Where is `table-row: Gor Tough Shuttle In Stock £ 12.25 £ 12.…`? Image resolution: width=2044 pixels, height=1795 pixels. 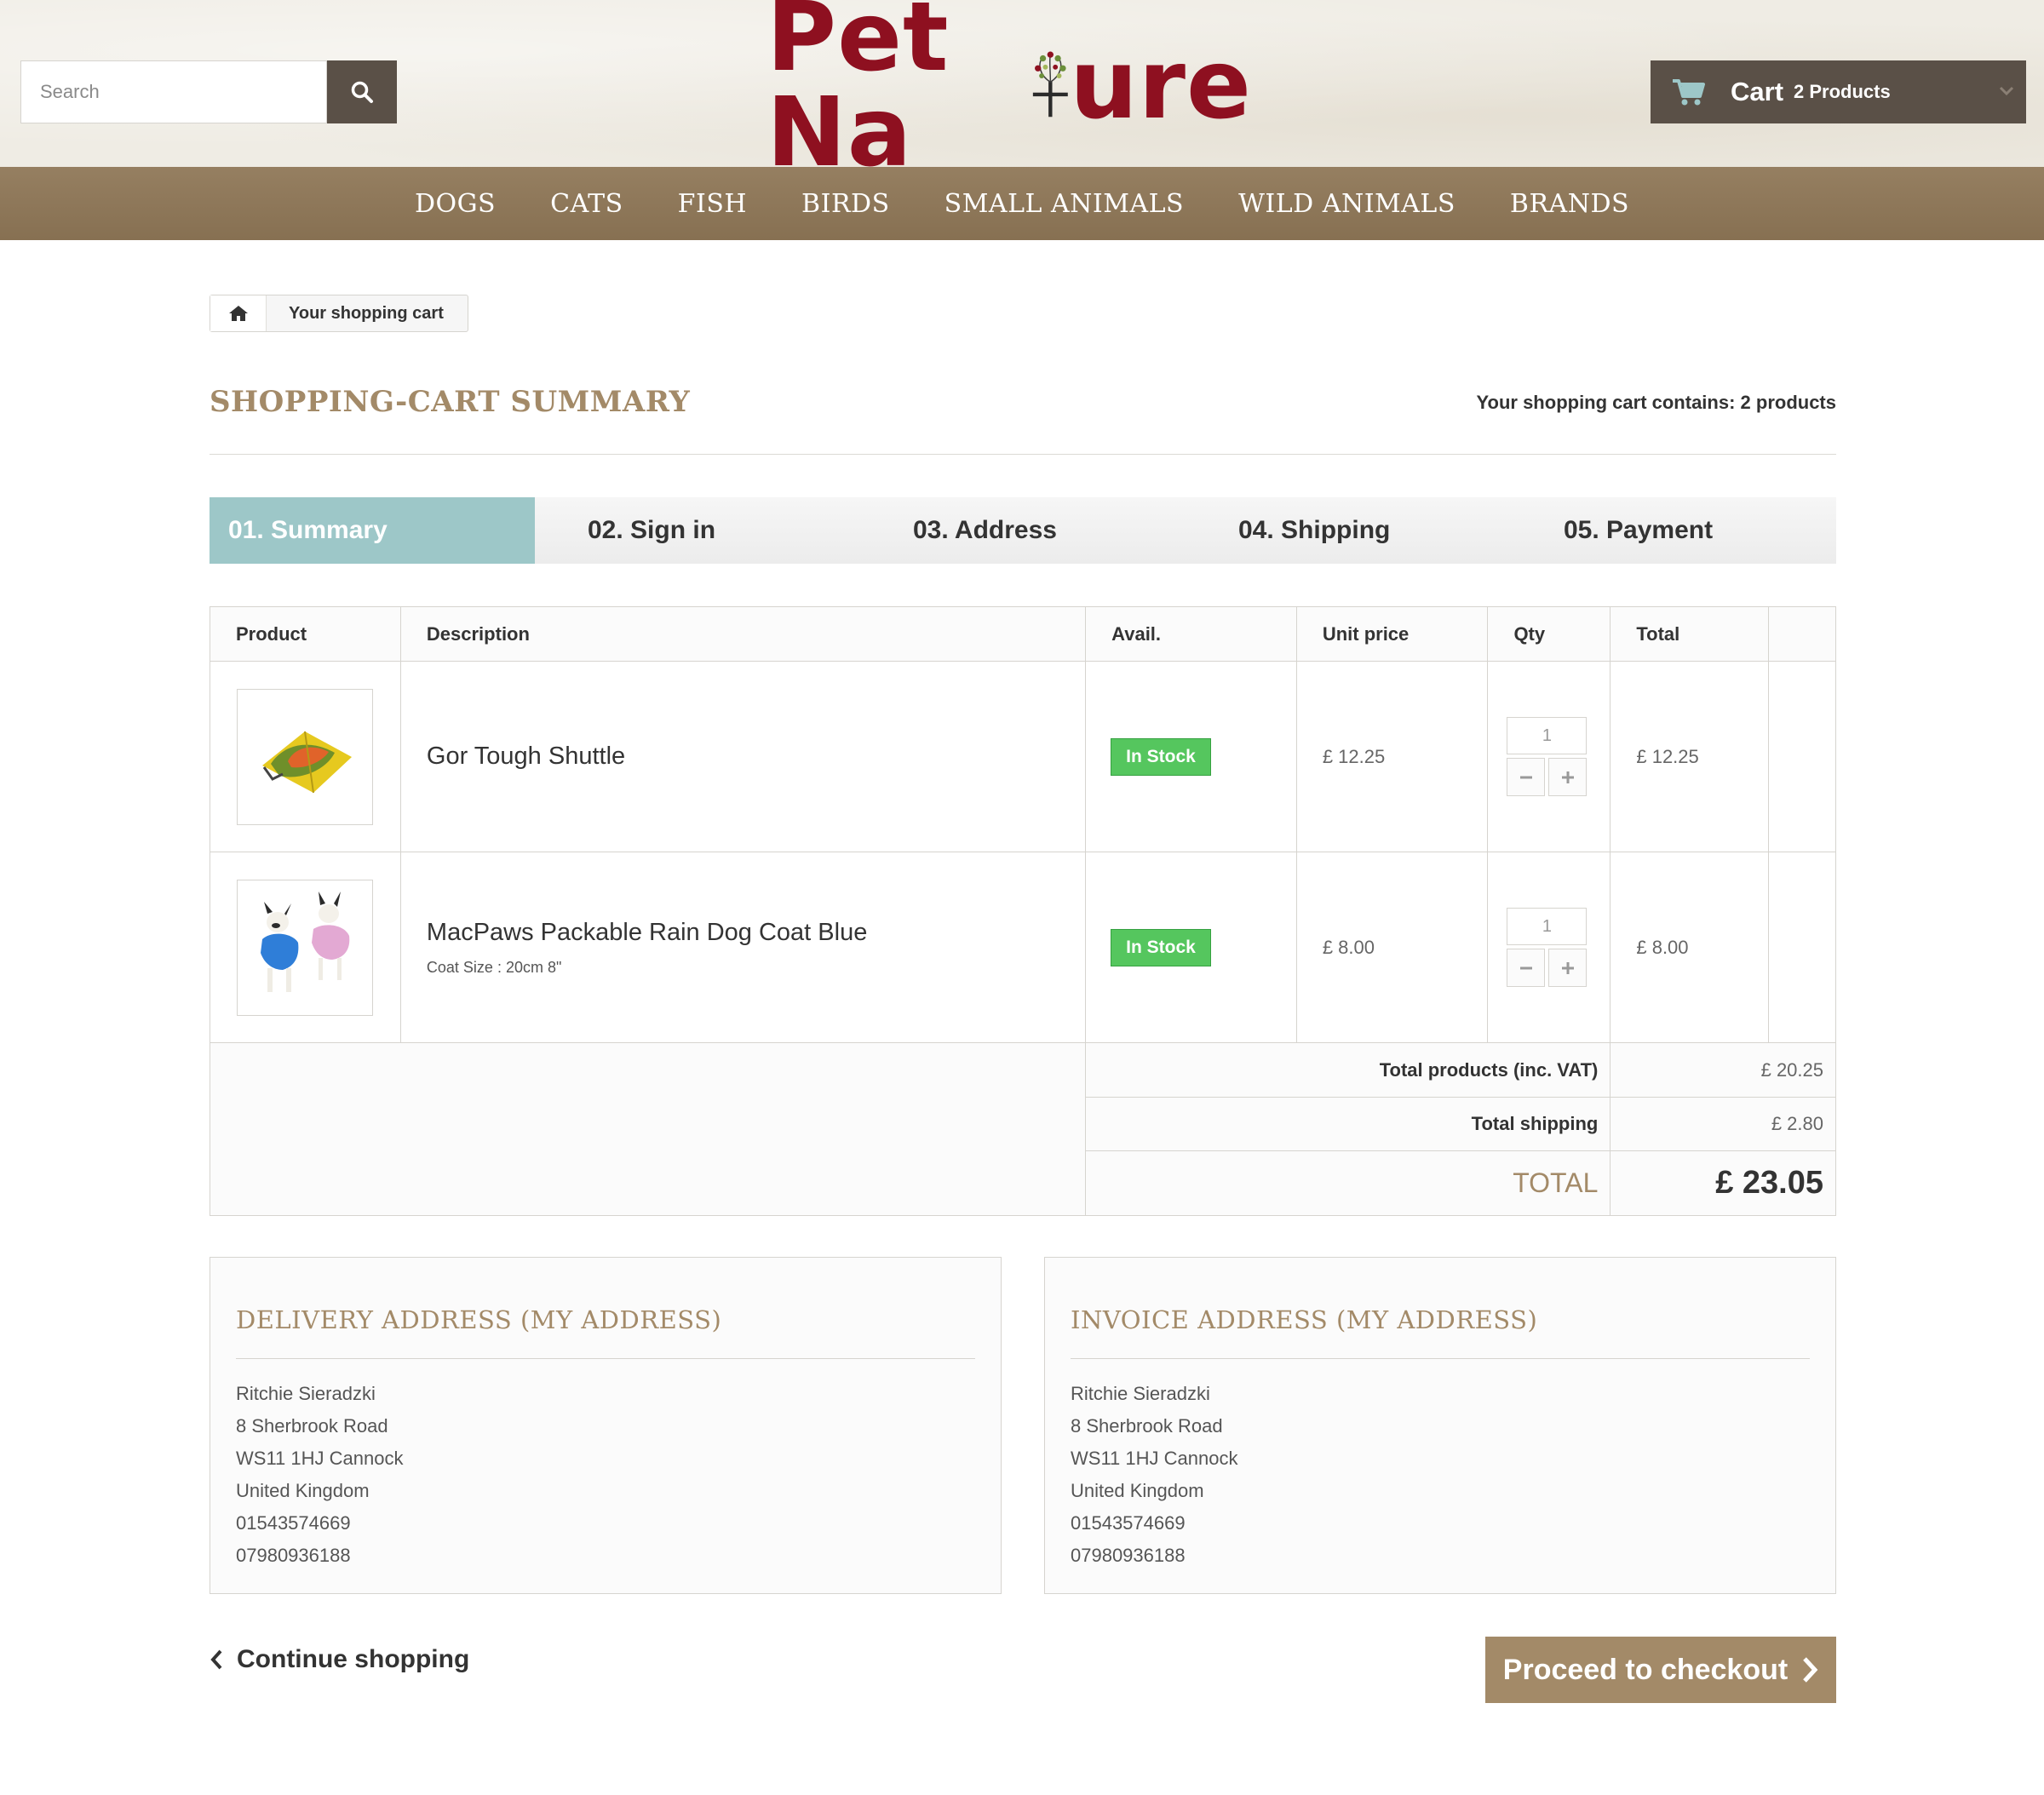 table-row: Gor Tough Shuttle In Stock £ 12.25 £ 12.… is located at coordinates (1023, 756).